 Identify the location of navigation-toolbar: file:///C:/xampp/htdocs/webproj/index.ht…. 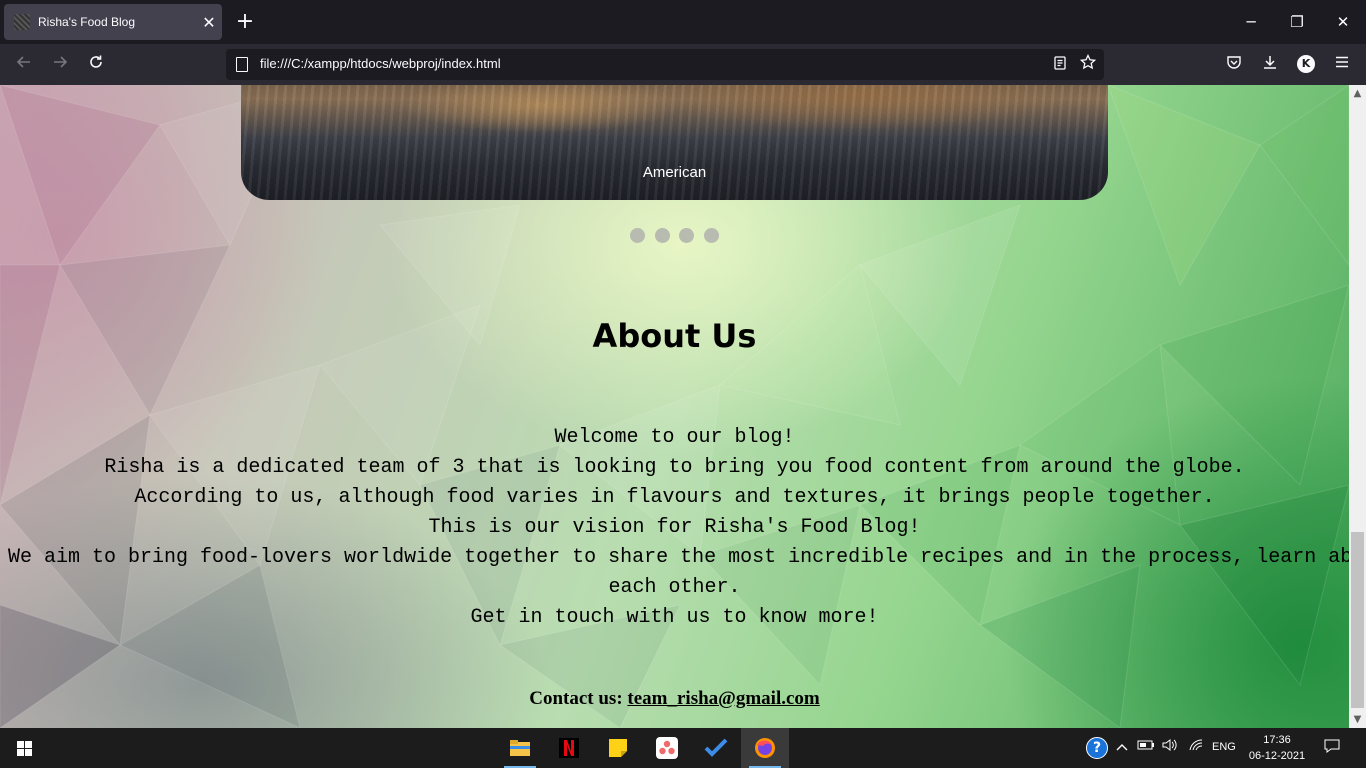
(683, 64).